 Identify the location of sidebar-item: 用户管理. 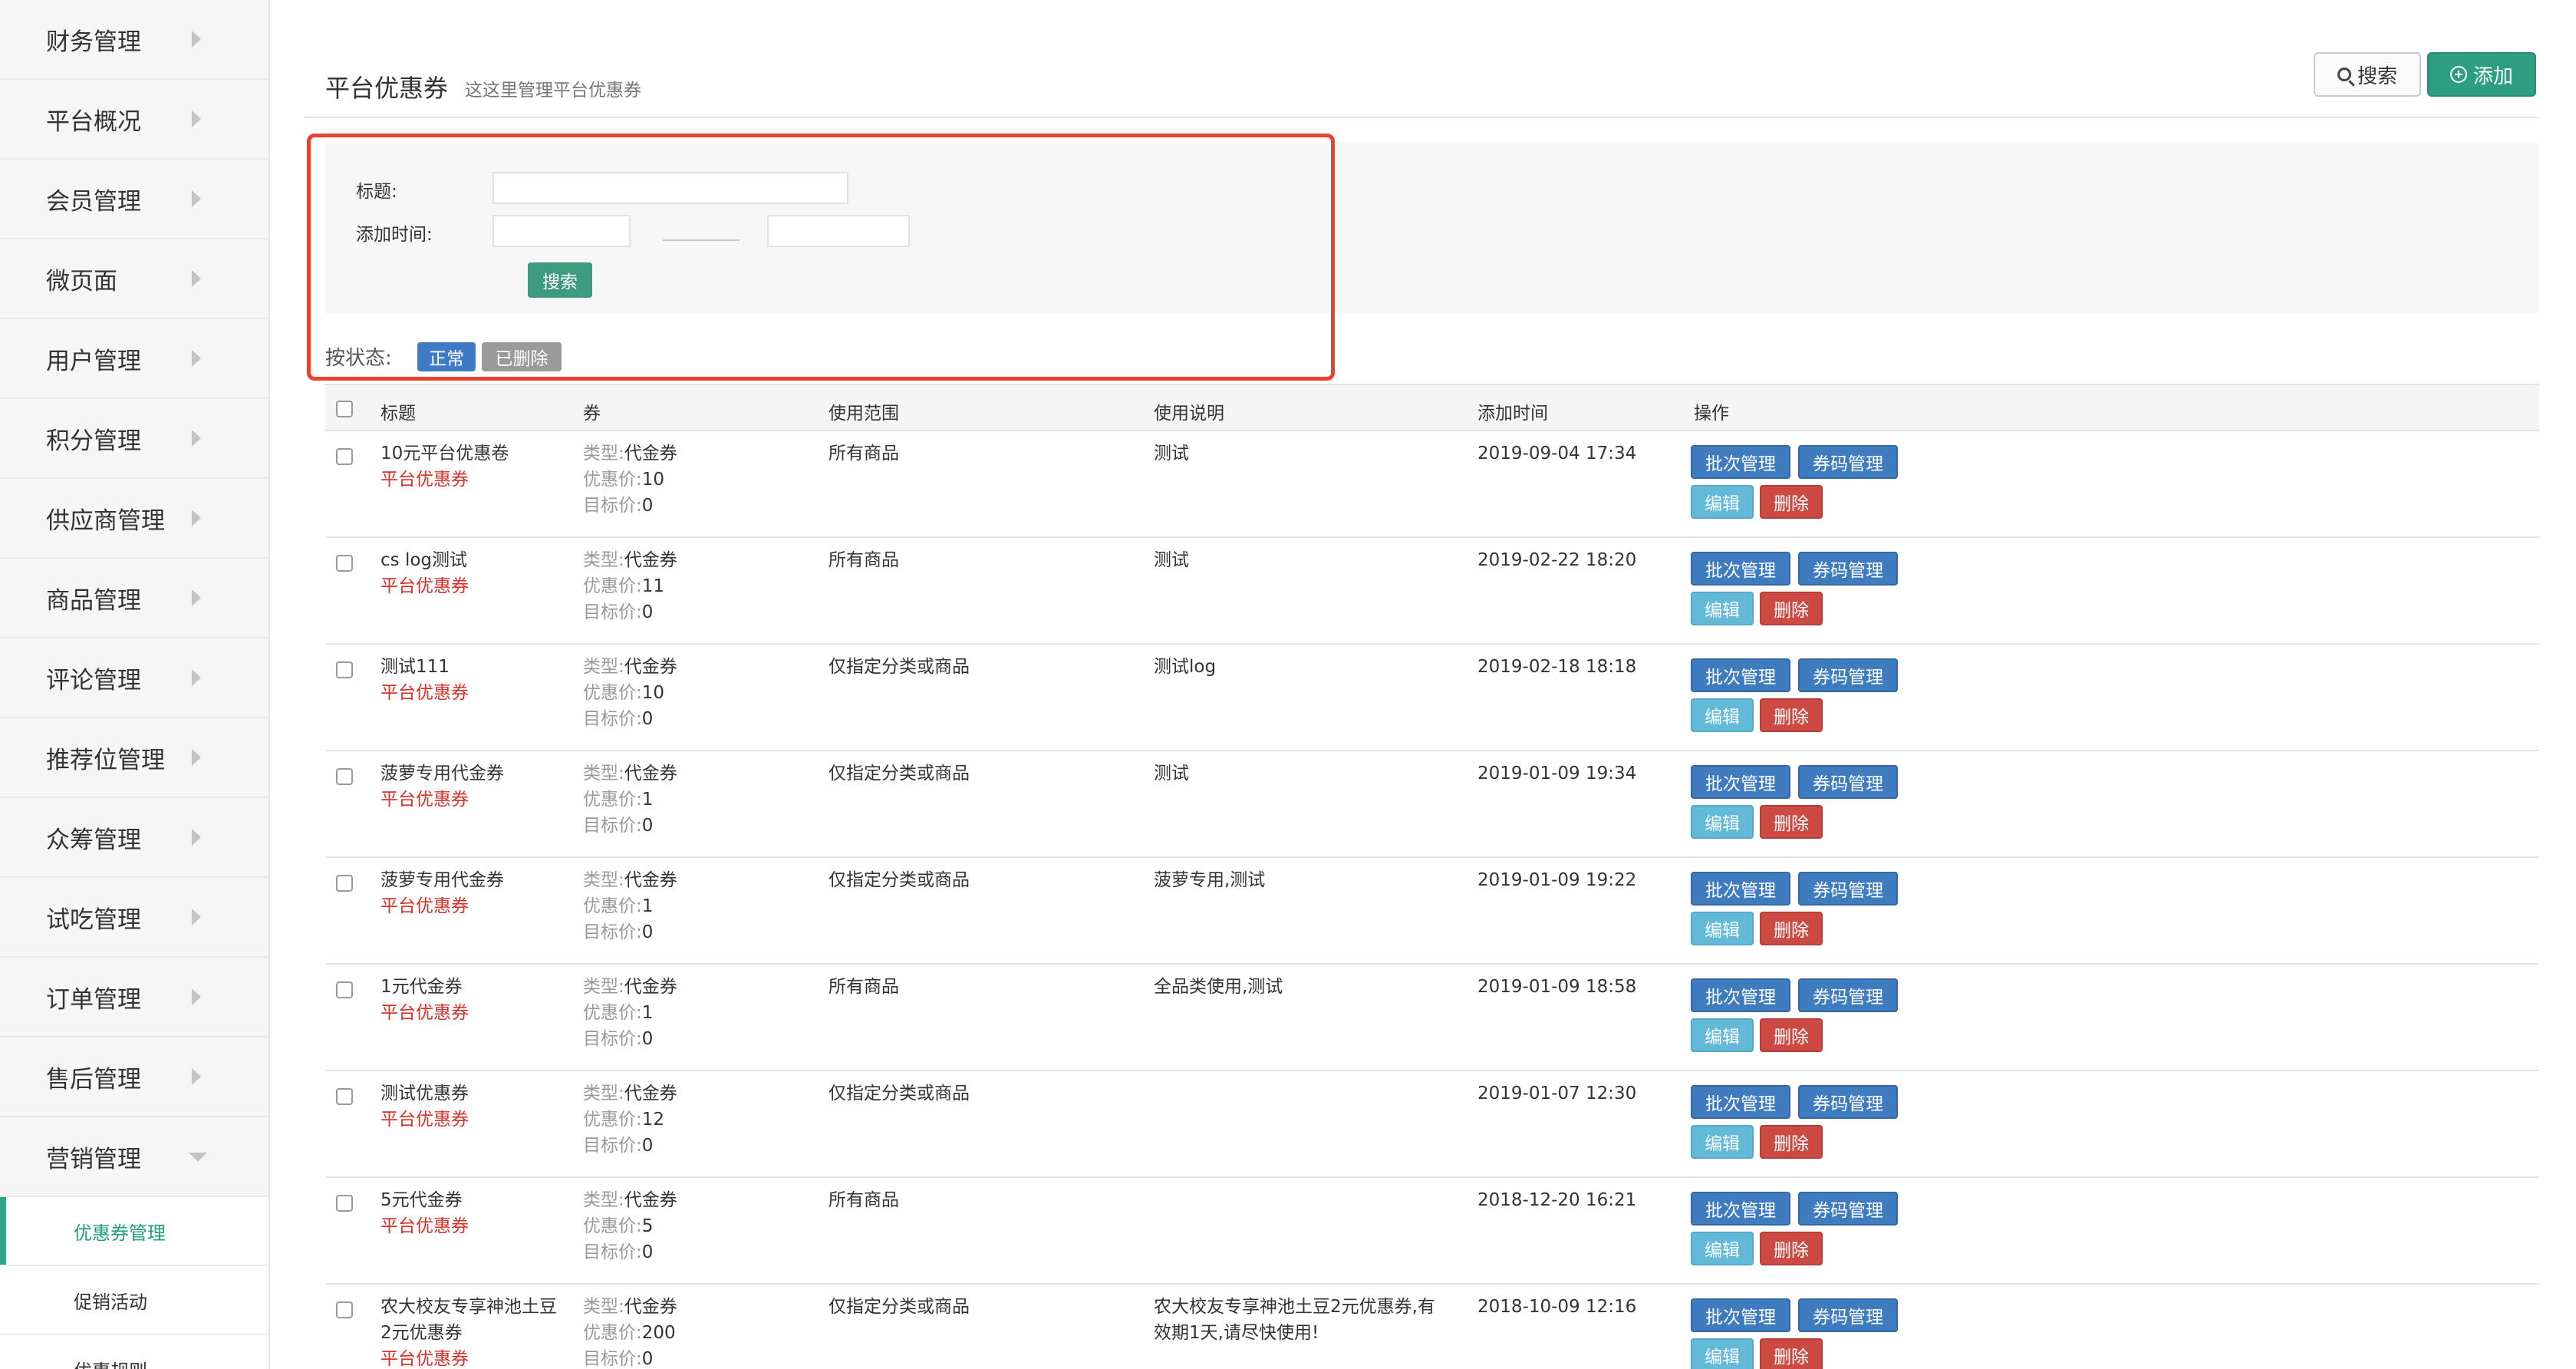
(134, 359).